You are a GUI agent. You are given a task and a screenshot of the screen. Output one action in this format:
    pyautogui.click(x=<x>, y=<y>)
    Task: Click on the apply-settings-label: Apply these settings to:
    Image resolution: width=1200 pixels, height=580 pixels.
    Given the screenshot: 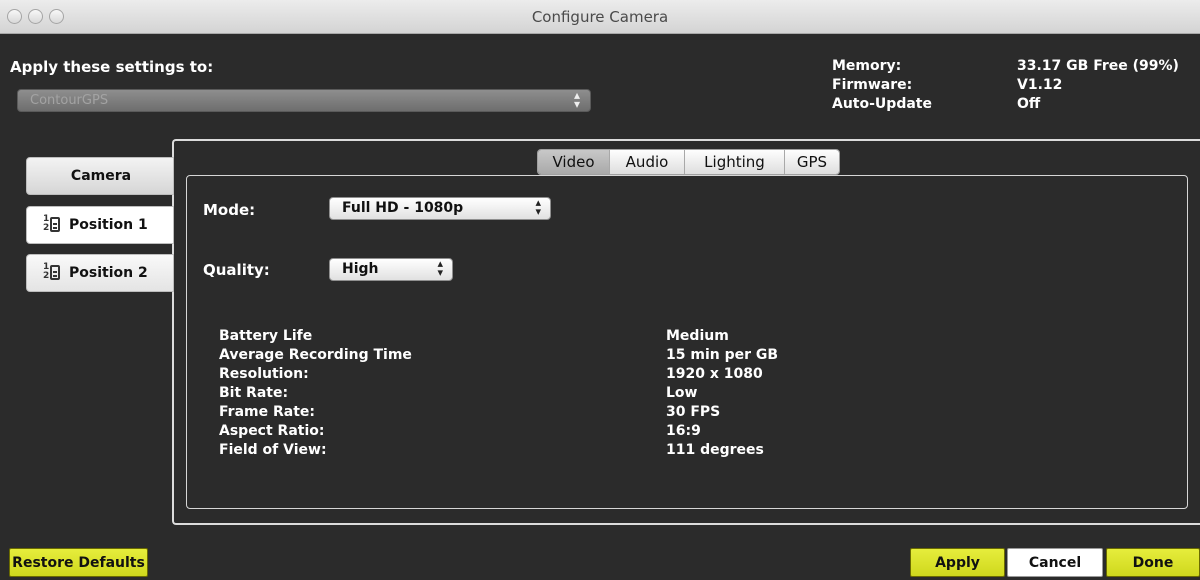 What is the action you would take?
    pyautogui.click(x=112, y=67)
    